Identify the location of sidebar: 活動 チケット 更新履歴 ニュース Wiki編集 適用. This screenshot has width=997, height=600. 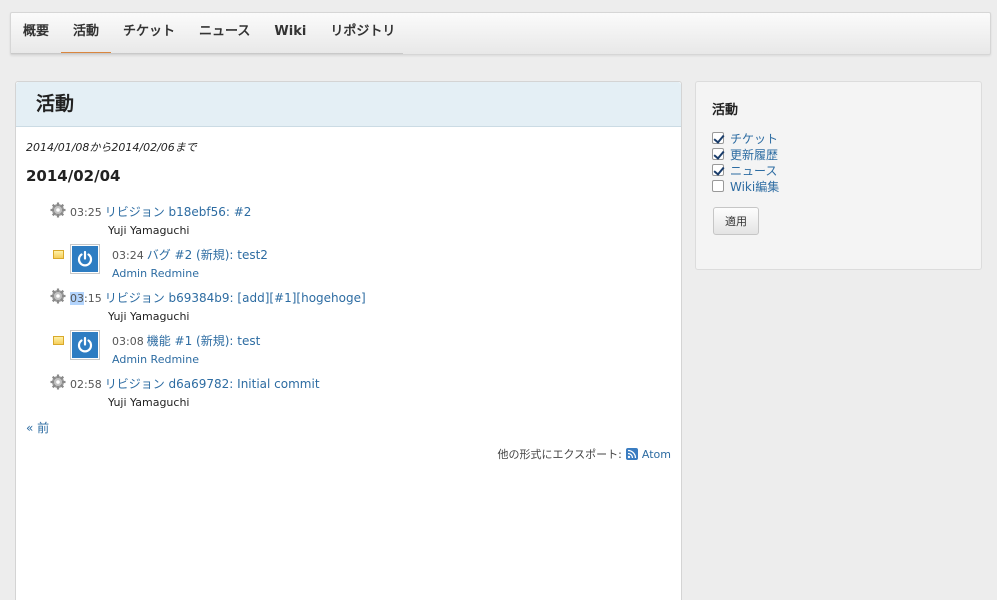
(838, 175).